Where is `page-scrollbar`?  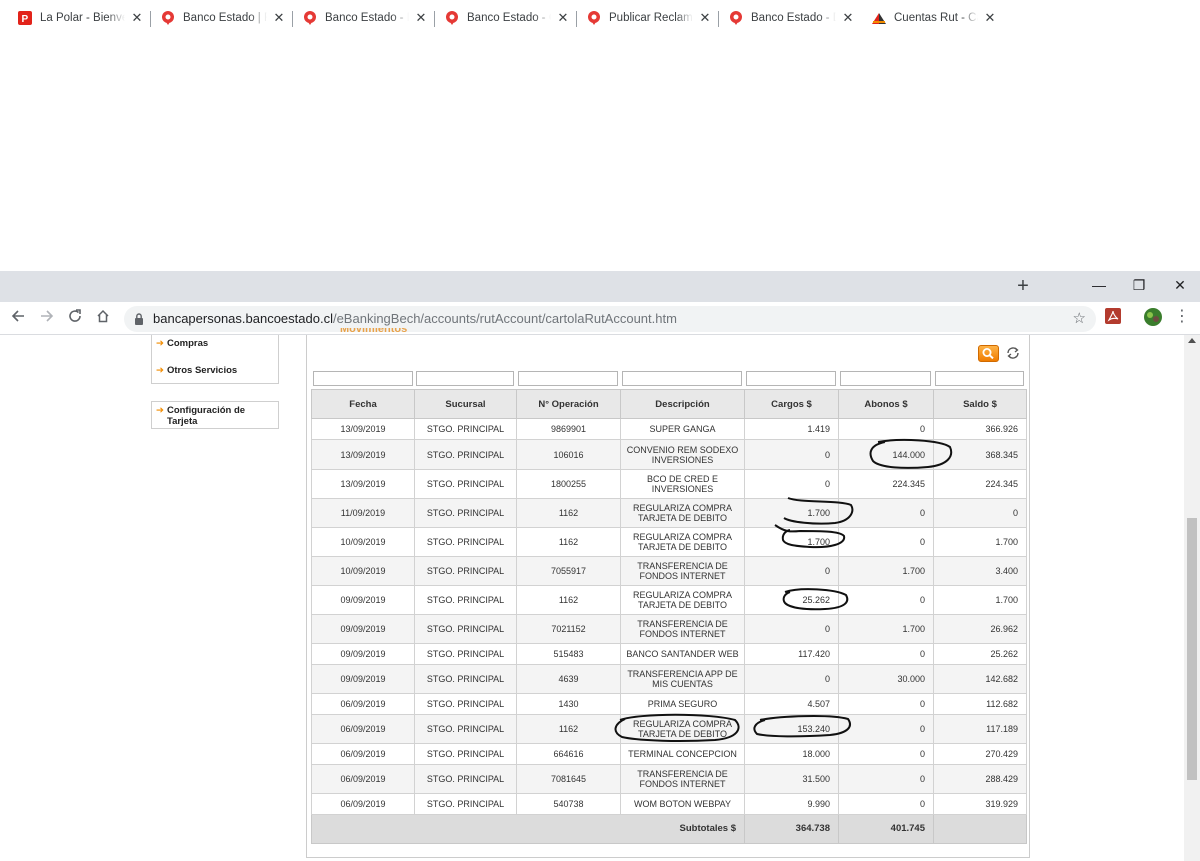
page-scrollbar is located at coordinates (1192, 598).